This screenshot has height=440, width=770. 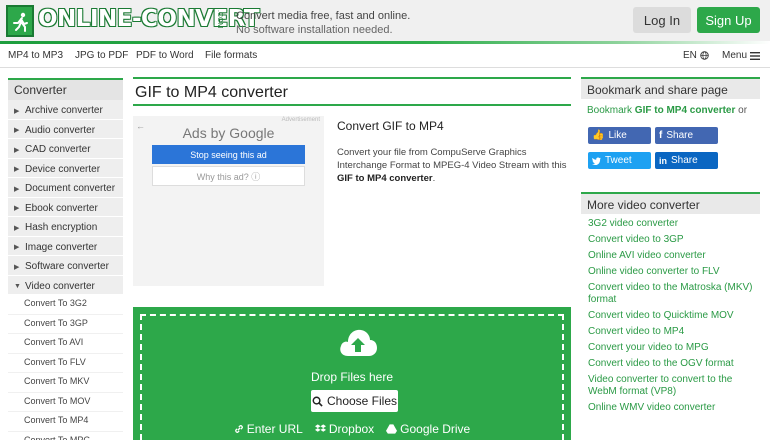 What do you see at coordinates (670, 240) in the screenshot?
I see `video-link-3gp: Convert video to 3GP` at bounding box center [670, 240].